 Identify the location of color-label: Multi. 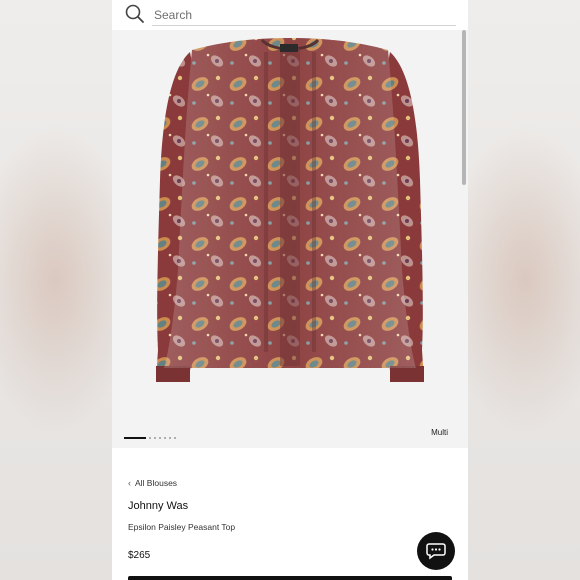
(439, 432).